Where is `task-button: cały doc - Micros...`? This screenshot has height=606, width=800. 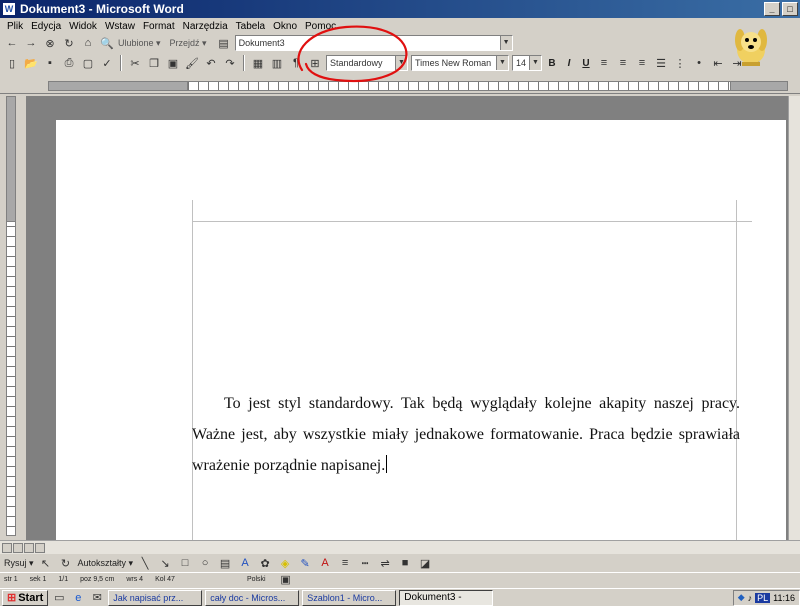
task-button: cały doc - Micros... is located at coordinates (252, 597).